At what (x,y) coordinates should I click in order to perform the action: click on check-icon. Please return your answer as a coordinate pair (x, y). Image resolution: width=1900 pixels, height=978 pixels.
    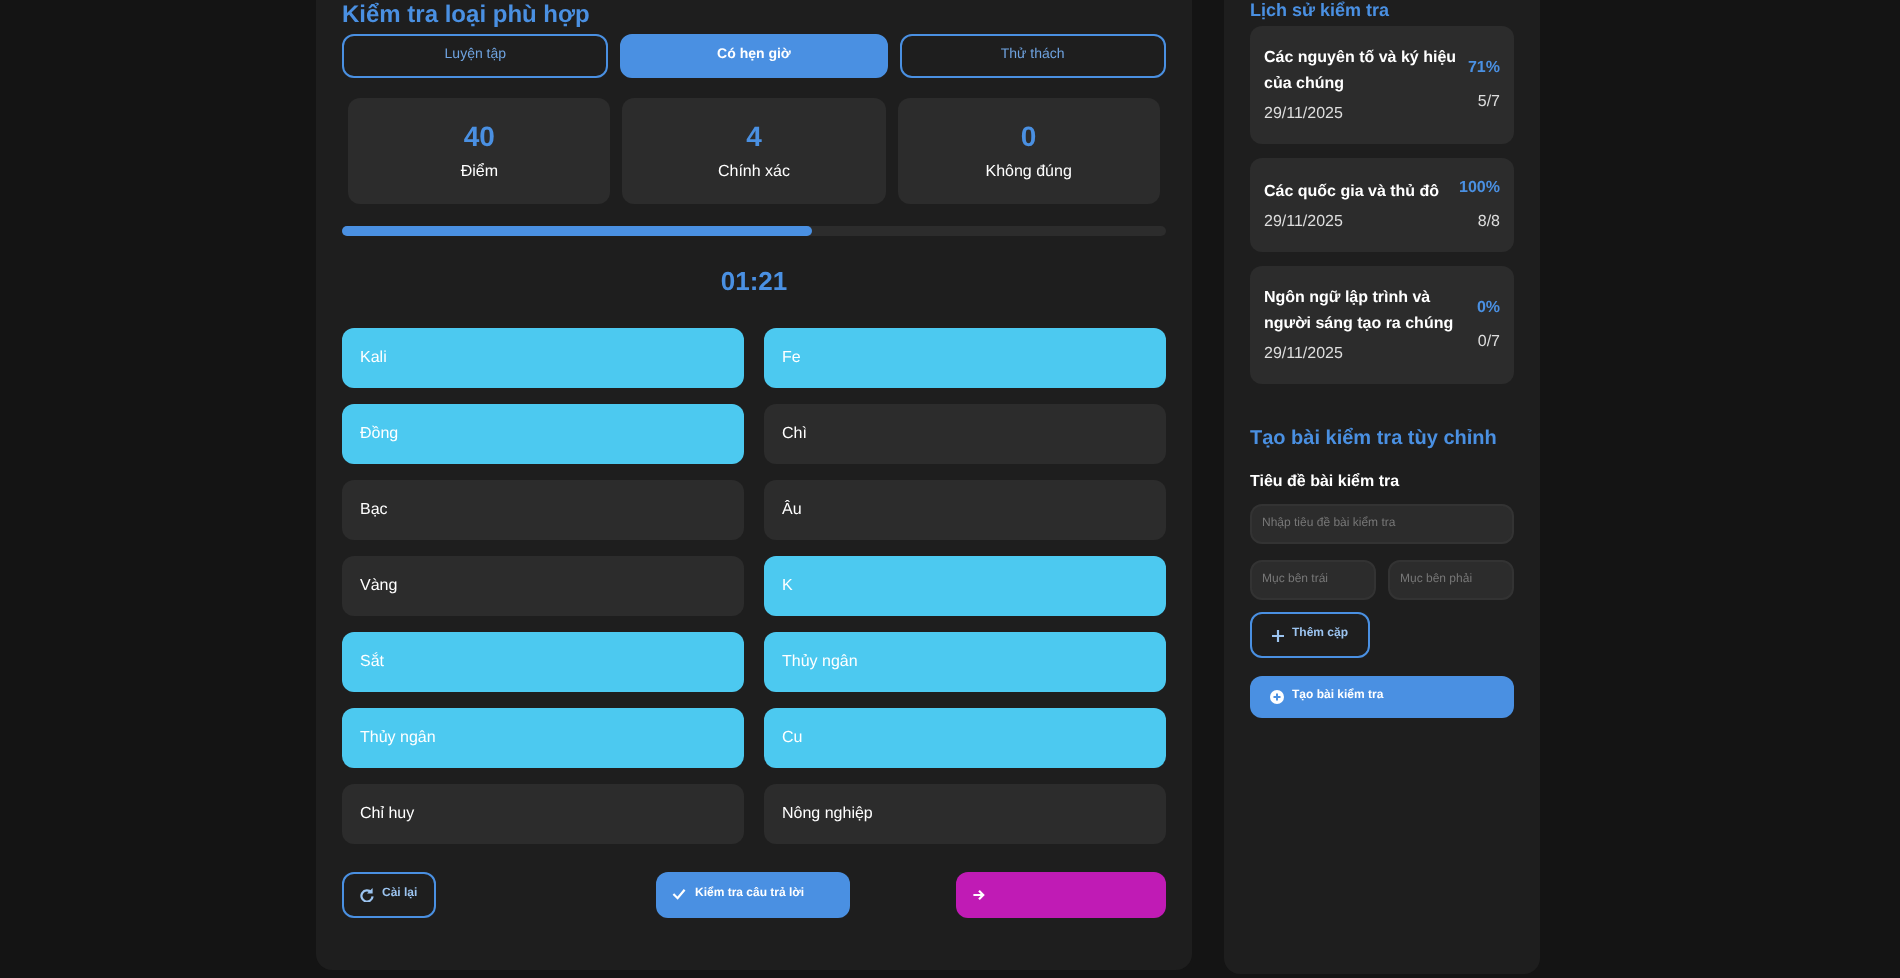
    Looking at the image, I should click on (679, 894).